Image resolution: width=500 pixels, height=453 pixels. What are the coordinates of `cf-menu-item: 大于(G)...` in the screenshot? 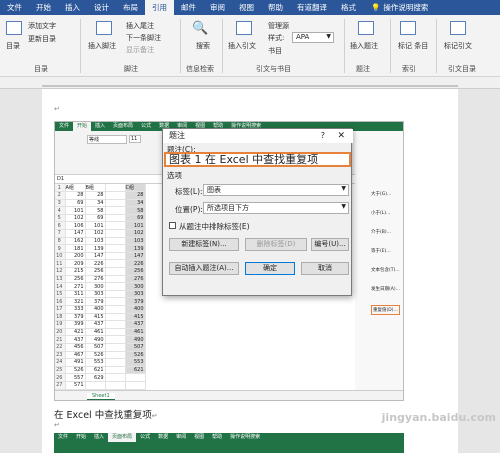 It's located at (381, 194).